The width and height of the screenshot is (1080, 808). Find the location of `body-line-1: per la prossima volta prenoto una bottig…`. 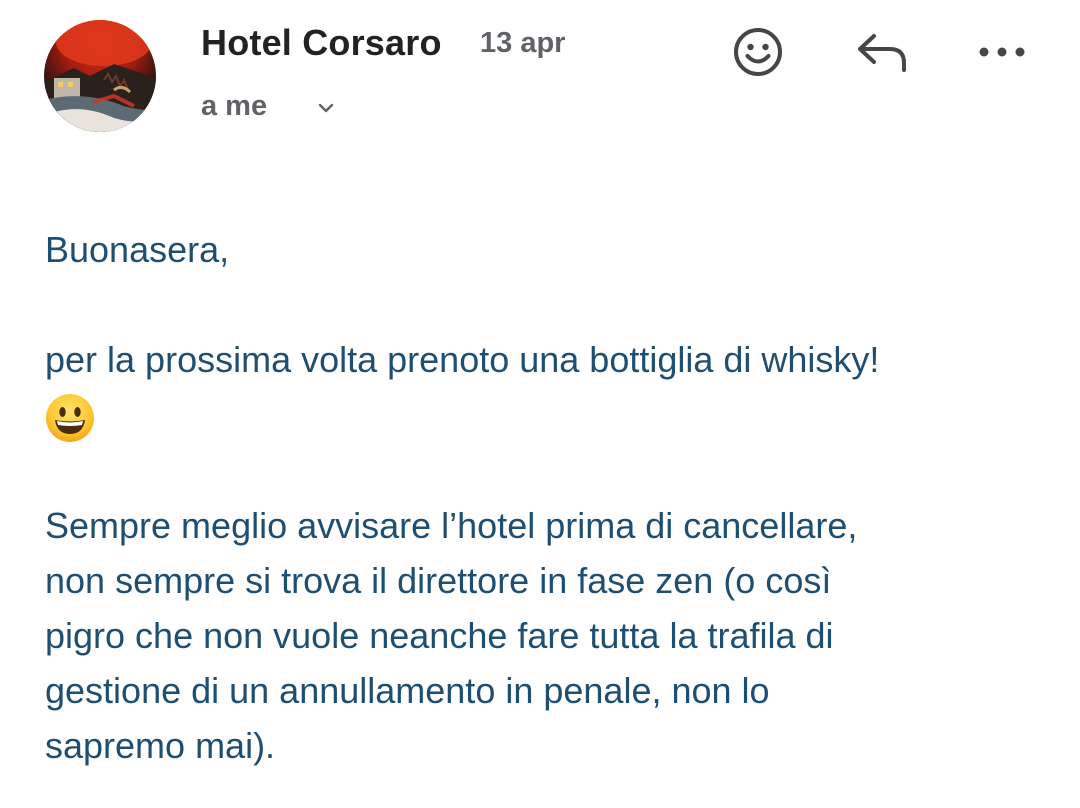

body-line-1: per la prossima volta prenoto una bottig… is located at coordinates (462, 359).